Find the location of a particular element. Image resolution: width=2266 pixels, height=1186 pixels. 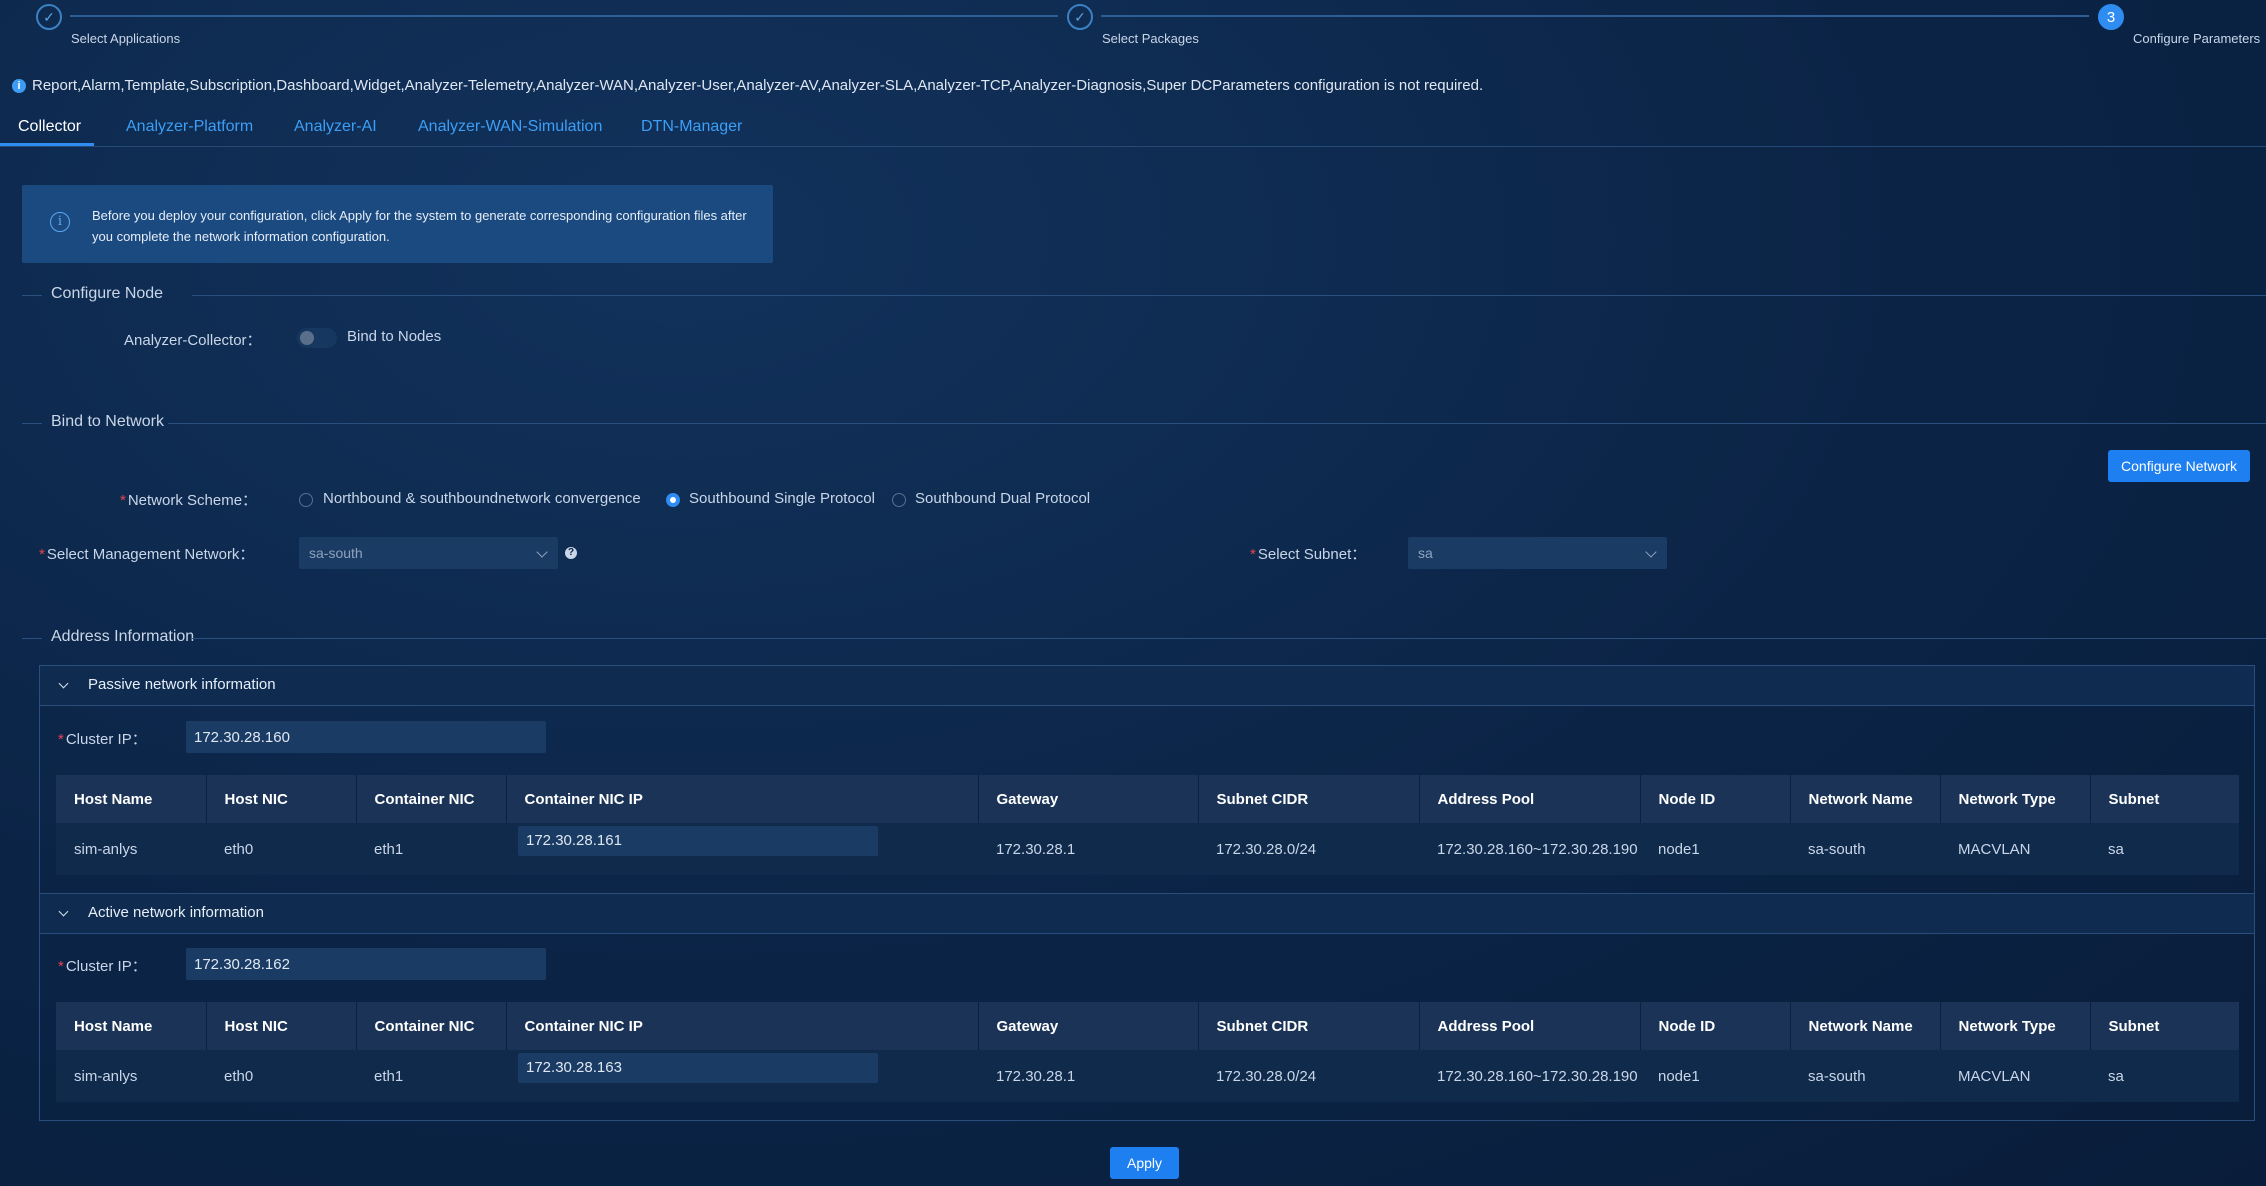

container-nic-ip-cell: 172.30.28.163 is located at coordinates (742, 1076).